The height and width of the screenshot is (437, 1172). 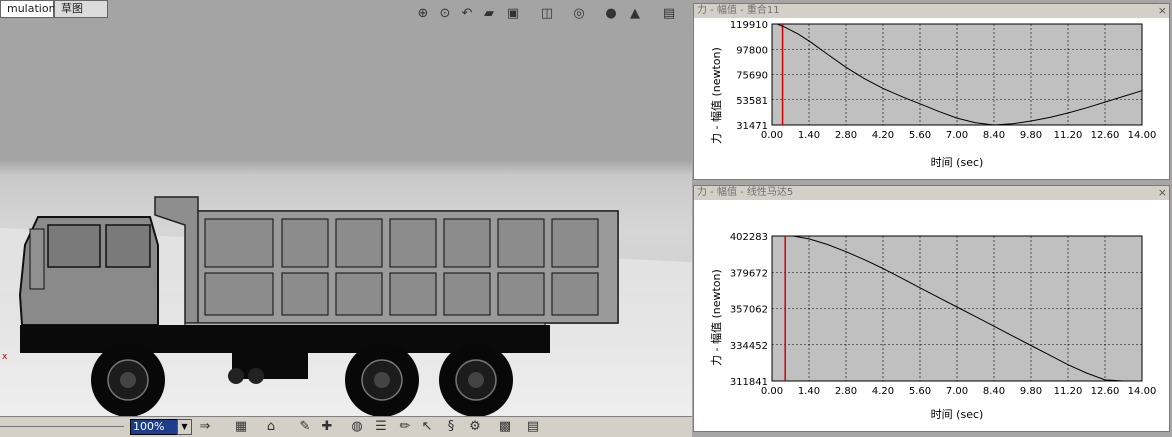 What do you see at coordinates (241, 427) in the screenshot?
I see `save-icon: ▦` at bounding box center [241, 427].